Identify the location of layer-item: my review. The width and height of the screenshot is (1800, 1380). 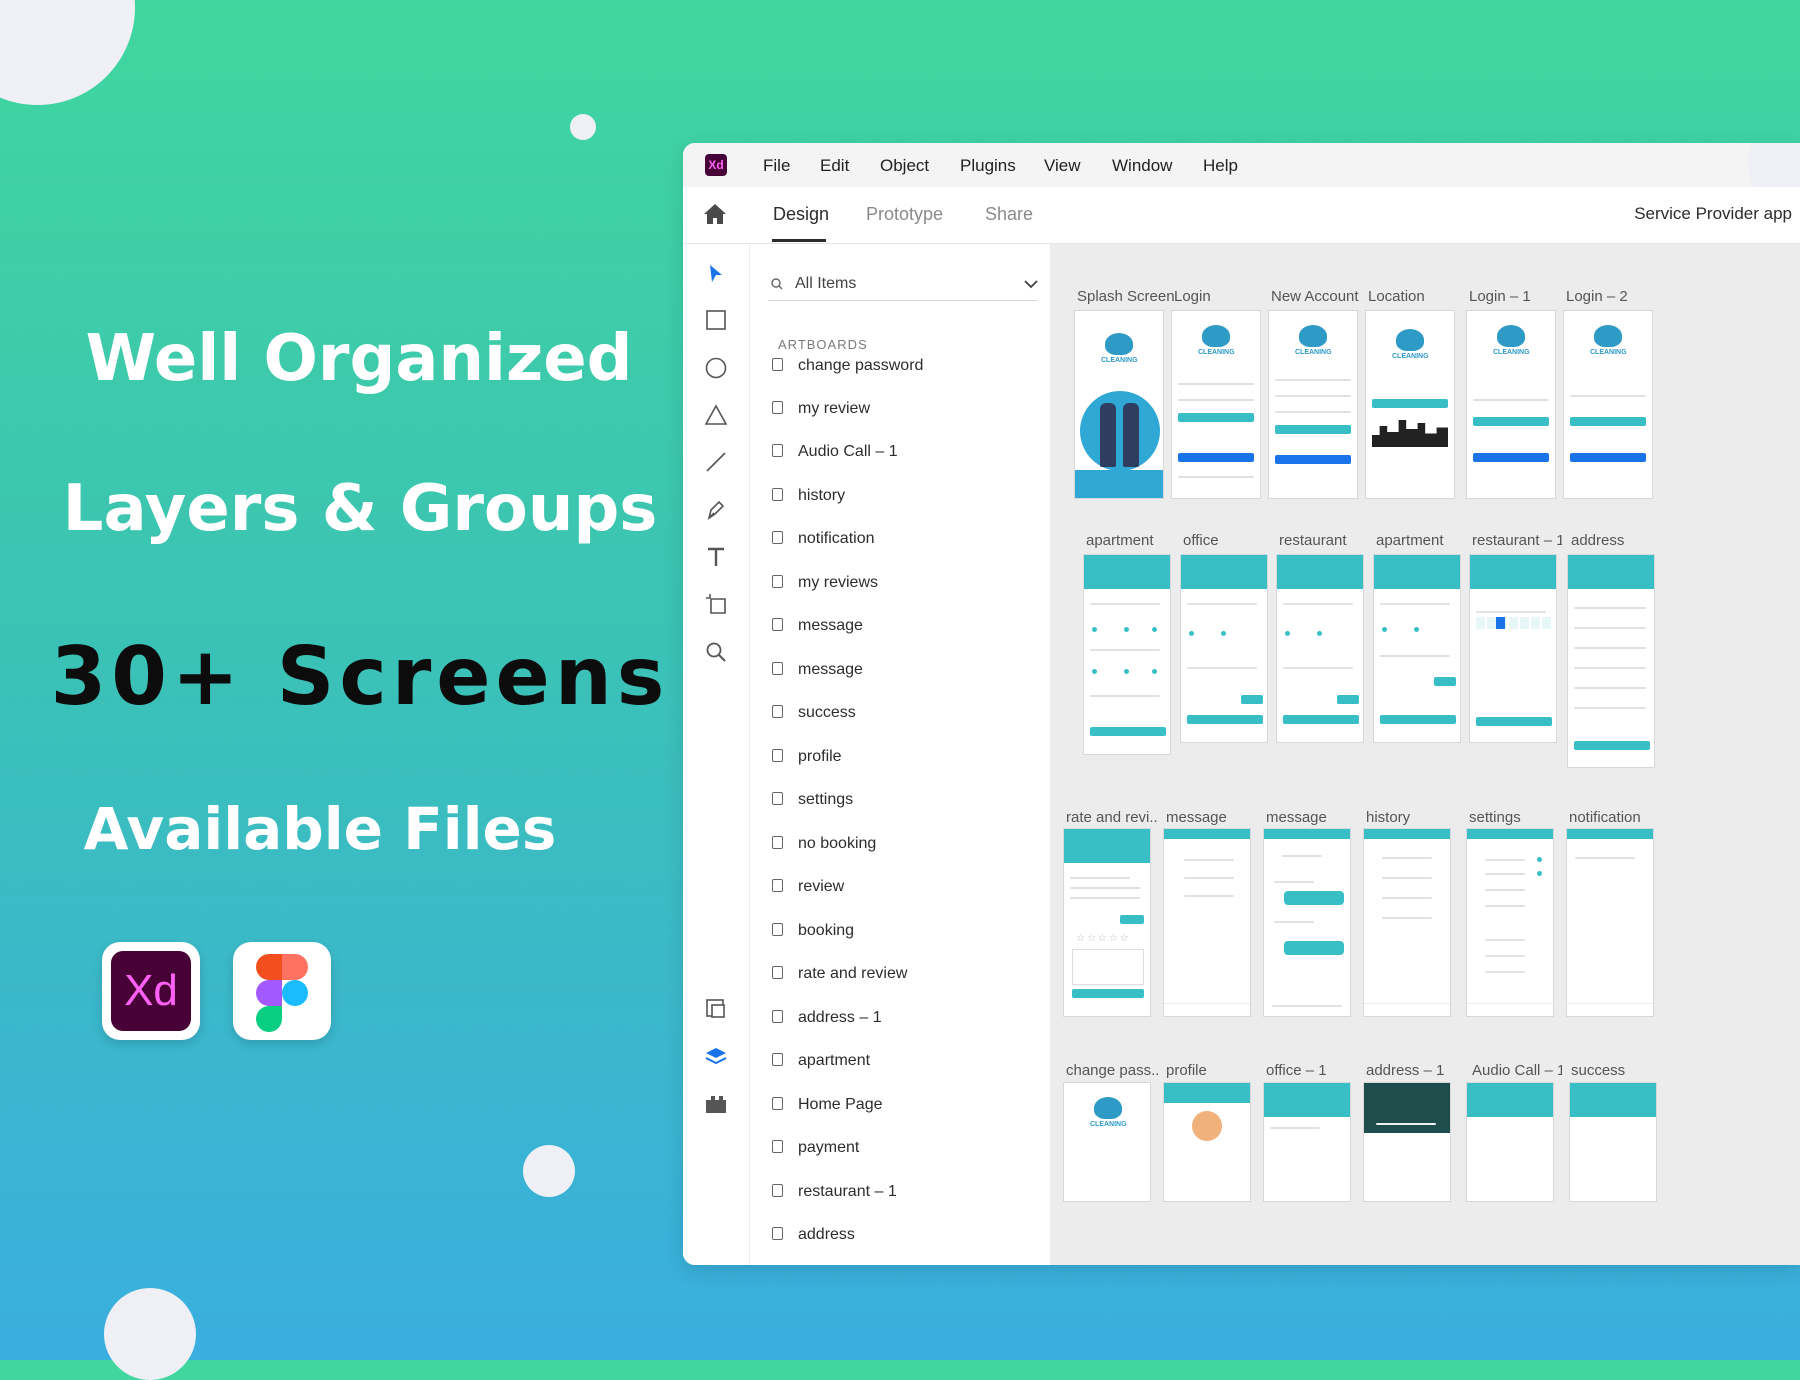
(901, 409).